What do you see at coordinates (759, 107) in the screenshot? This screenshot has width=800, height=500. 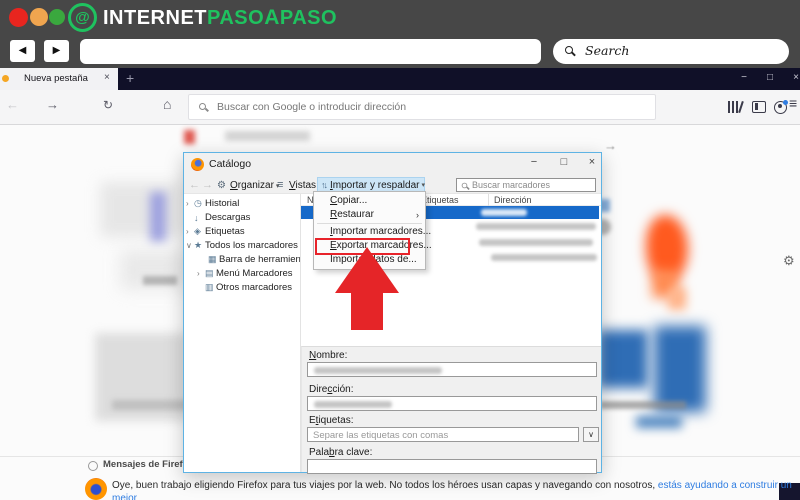 I see `sidebar-toggle-icon` at bounding box center [759, 107].